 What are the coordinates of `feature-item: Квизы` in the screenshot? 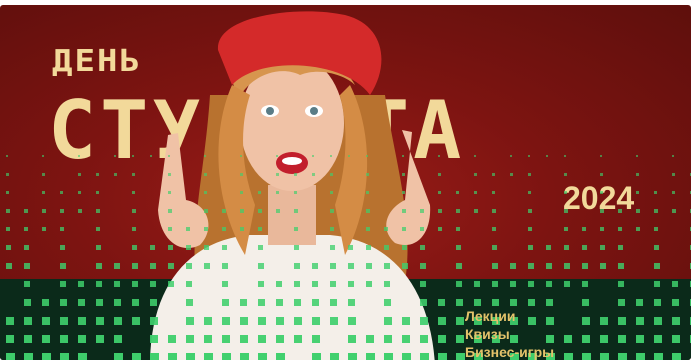 It's located at (487, 334).